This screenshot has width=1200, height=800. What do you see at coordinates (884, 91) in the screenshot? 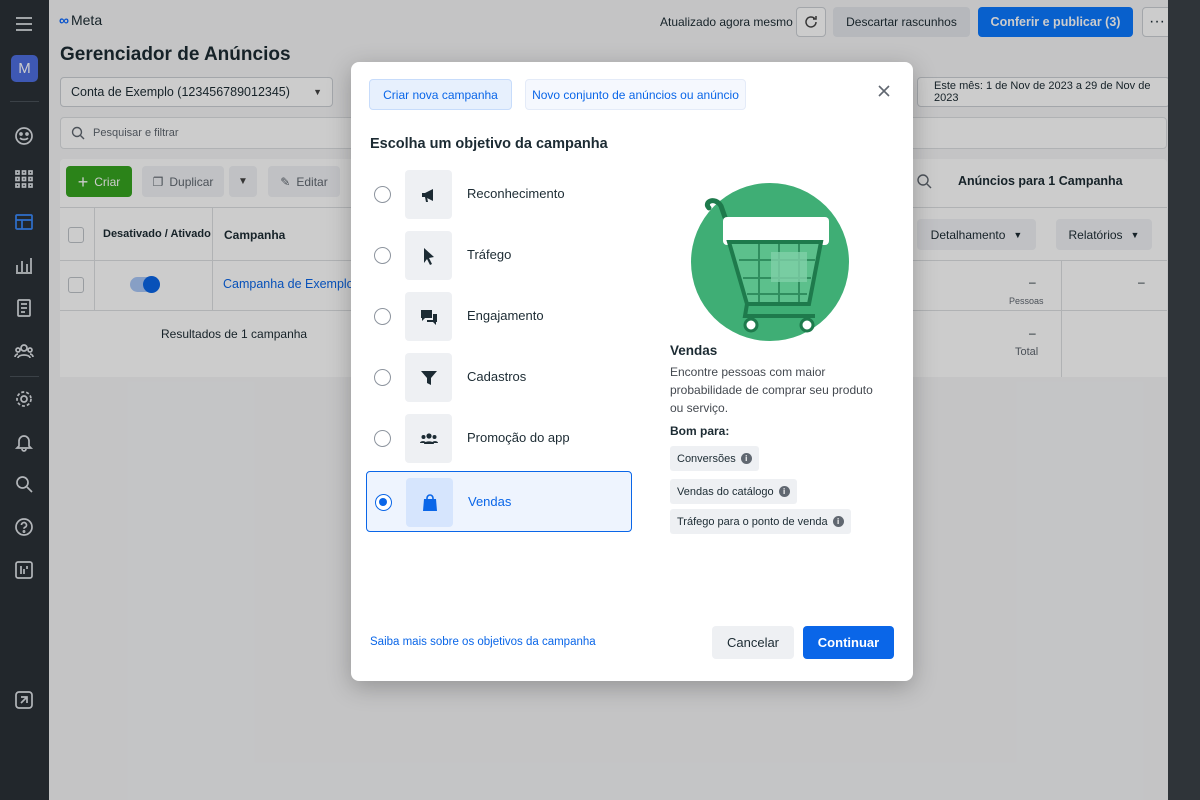
I see `close-icon` at bounding box center [884, 91].